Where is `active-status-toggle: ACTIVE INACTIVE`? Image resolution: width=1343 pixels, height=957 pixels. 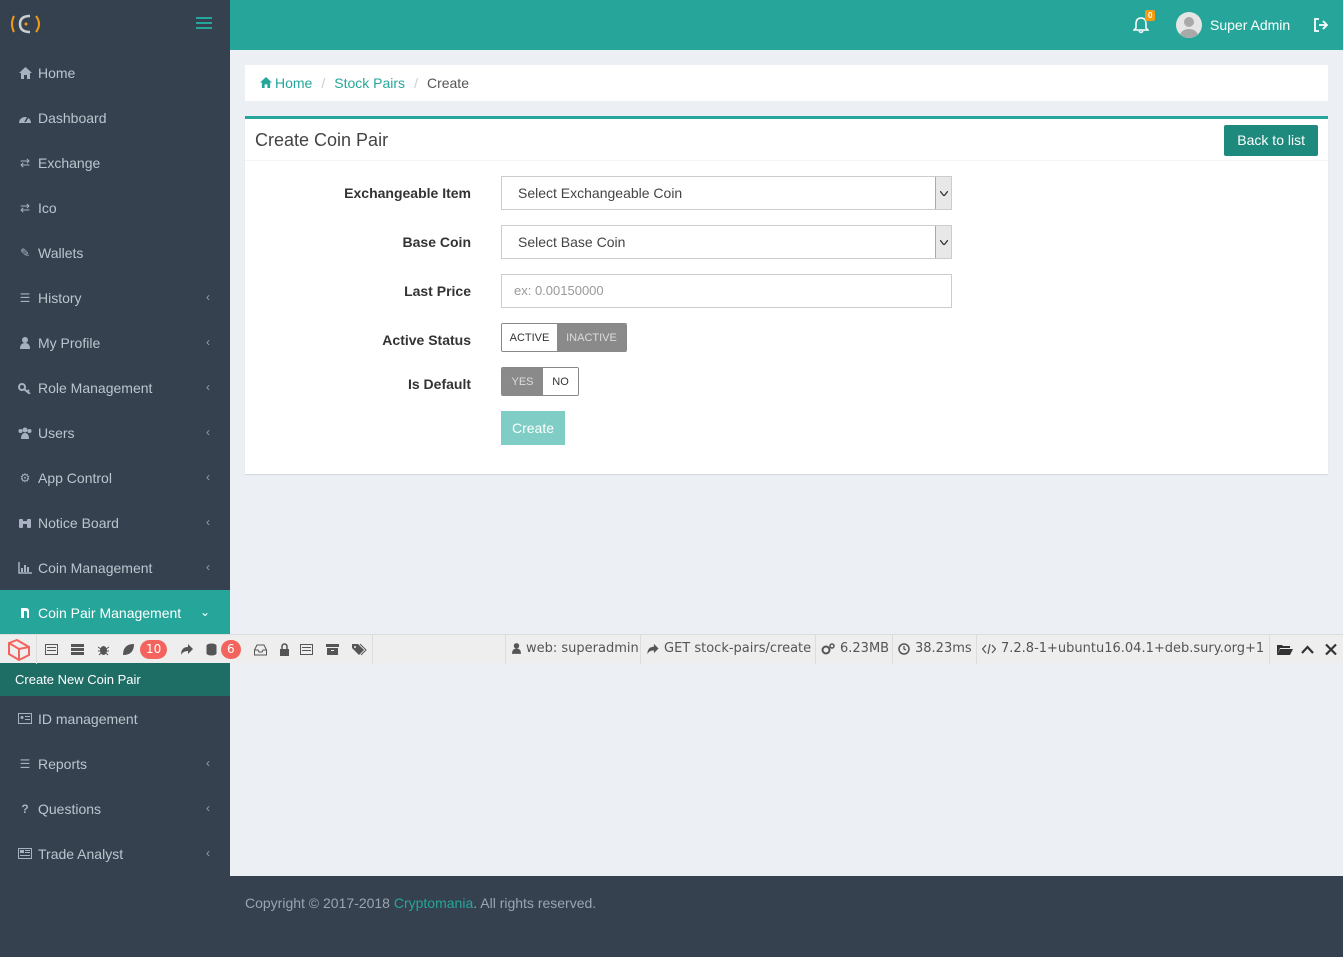 active-status-toggle: ACTIVE INACTIVE is located at coordinates (564, 337).